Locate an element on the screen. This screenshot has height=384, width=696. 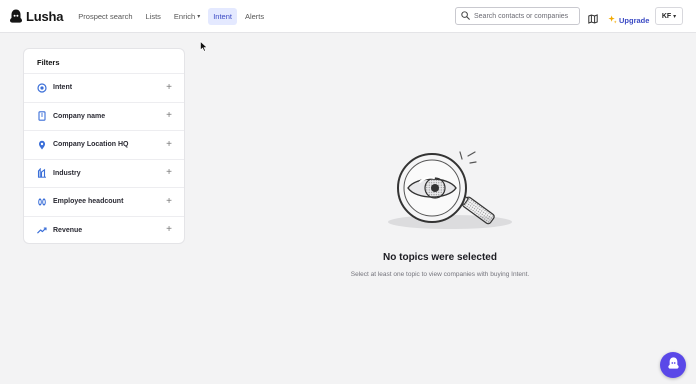
chat-support-button is located at coordinates (673, 365).